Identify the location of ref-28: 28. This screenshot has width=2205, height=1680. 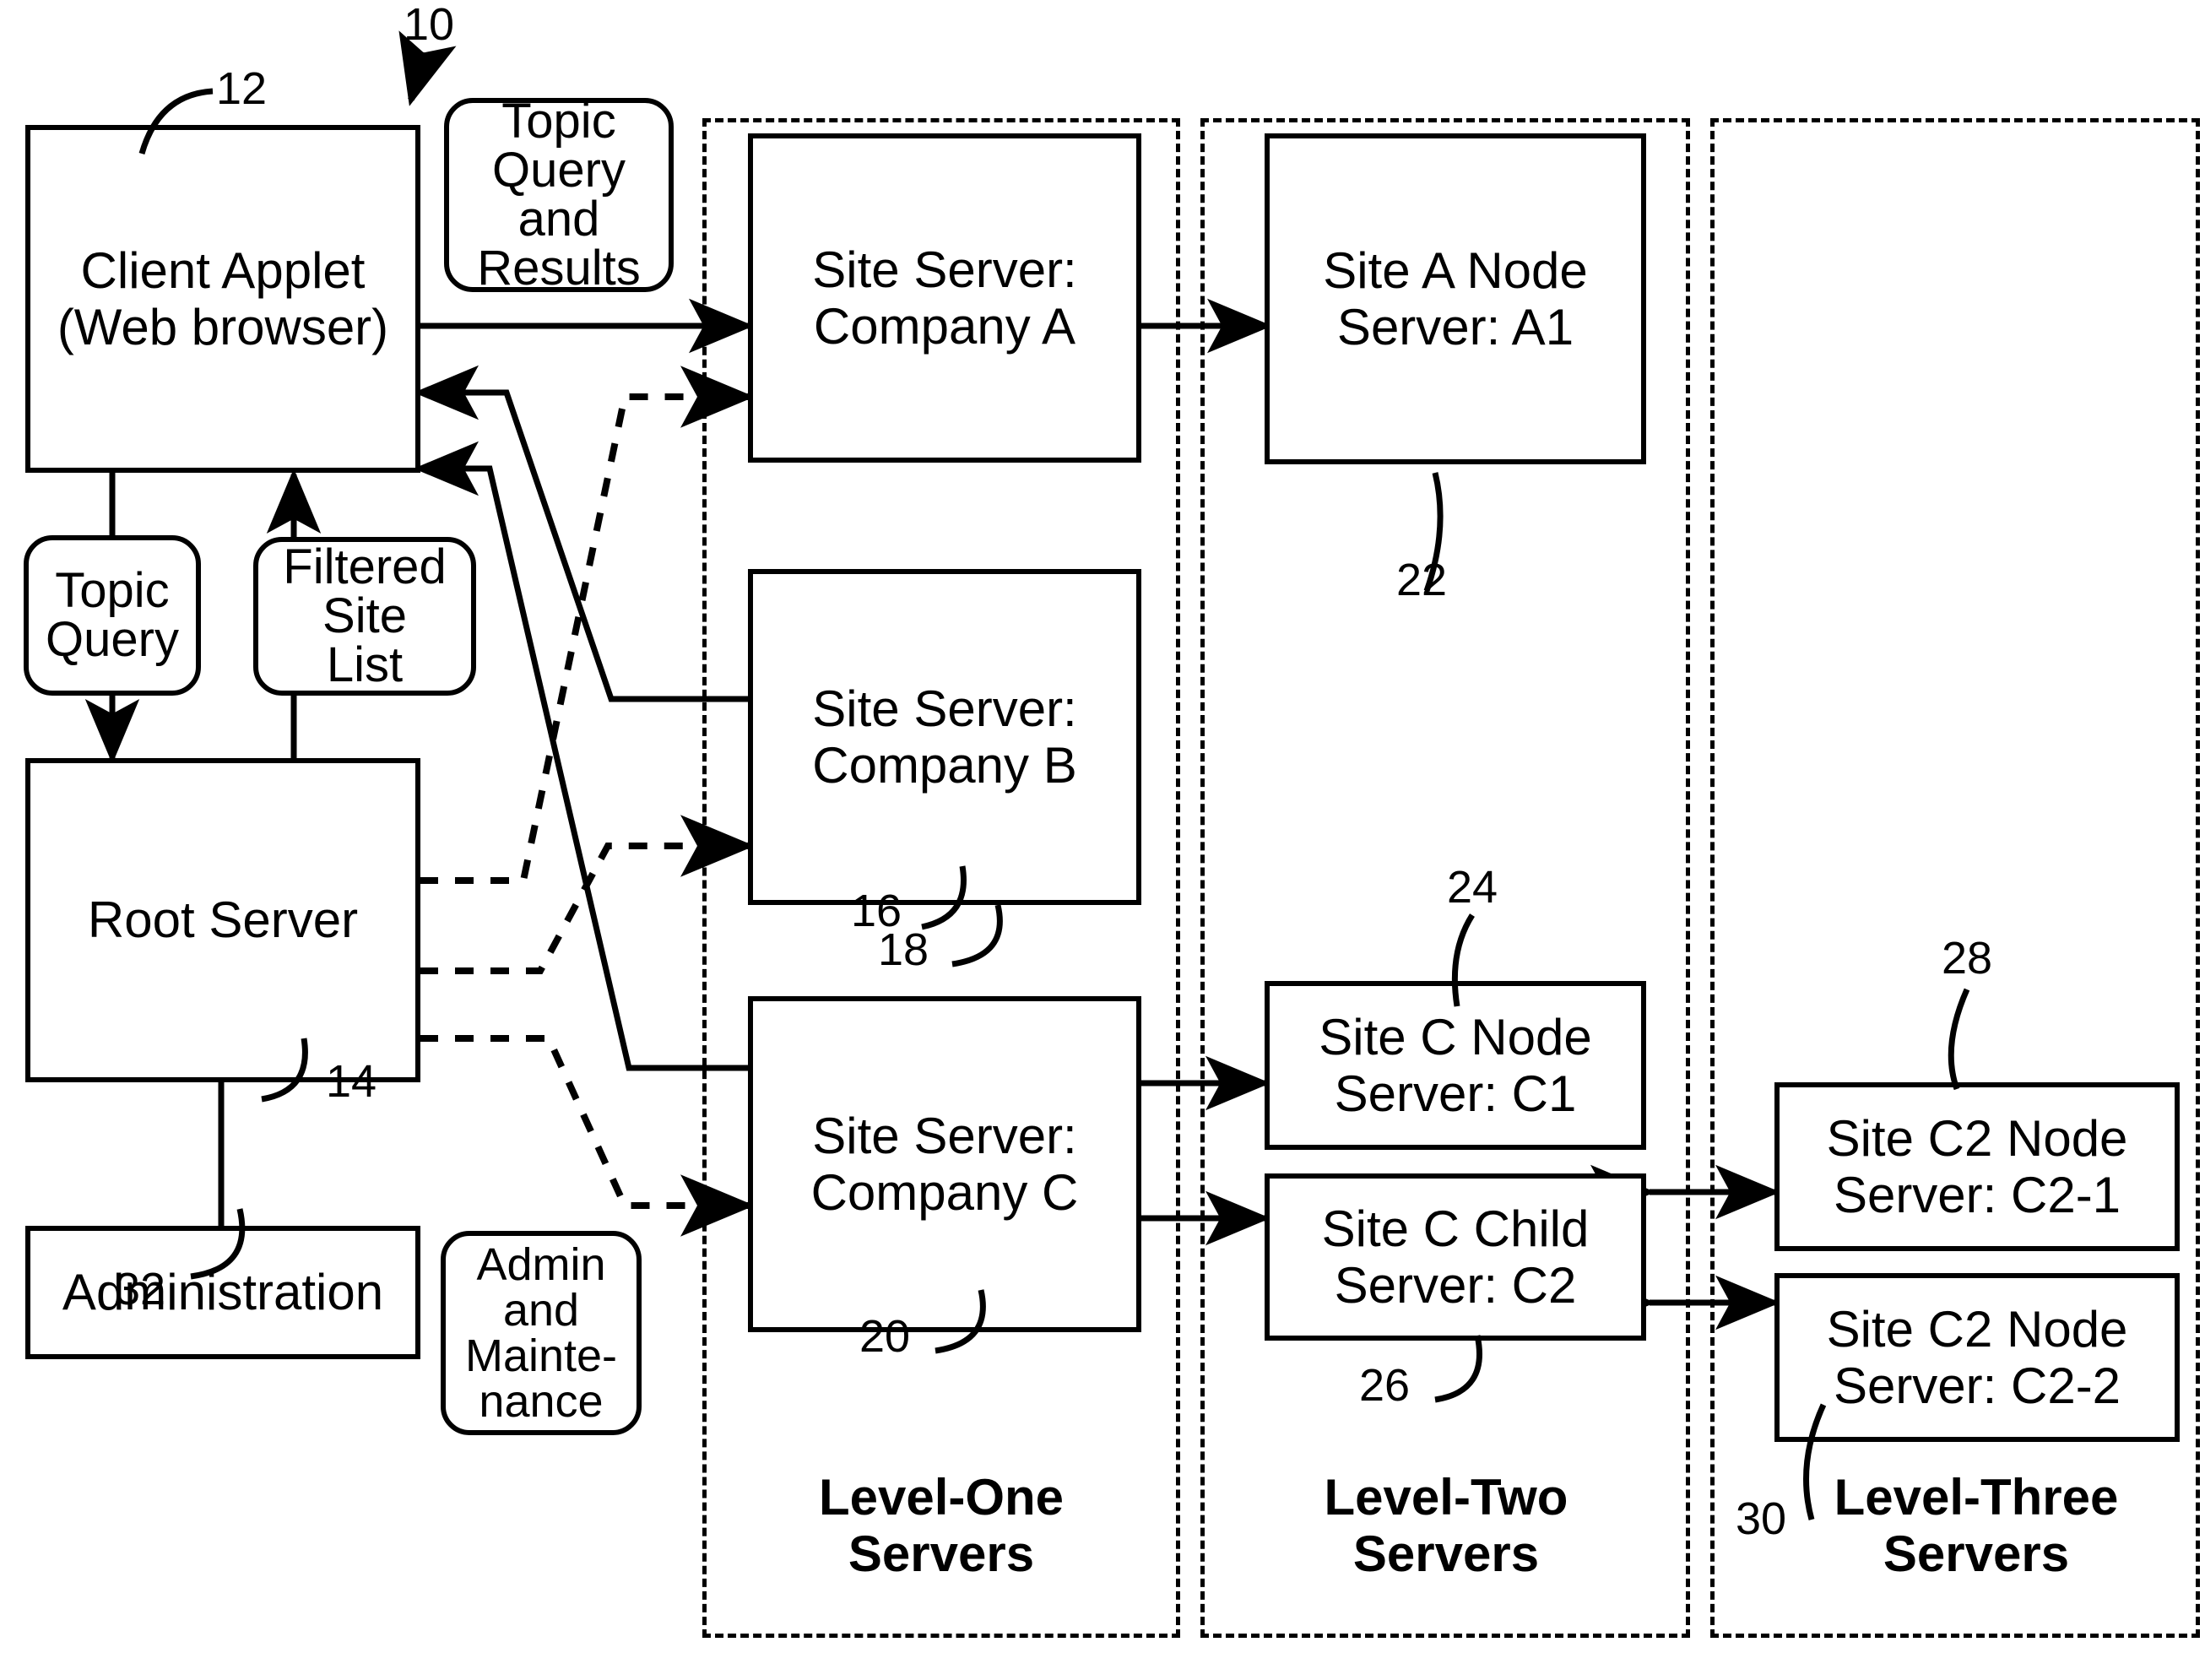
(1968, 958).